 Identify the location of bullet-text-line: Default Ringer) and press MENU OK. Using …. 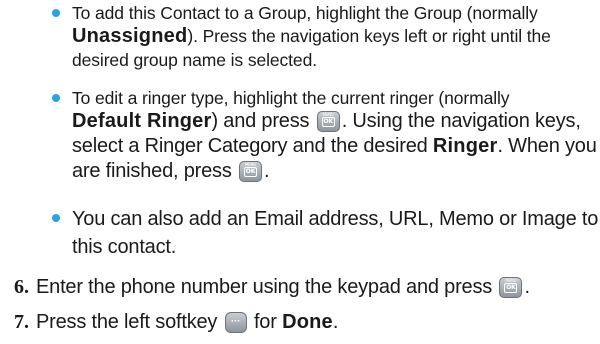
(326, 121).